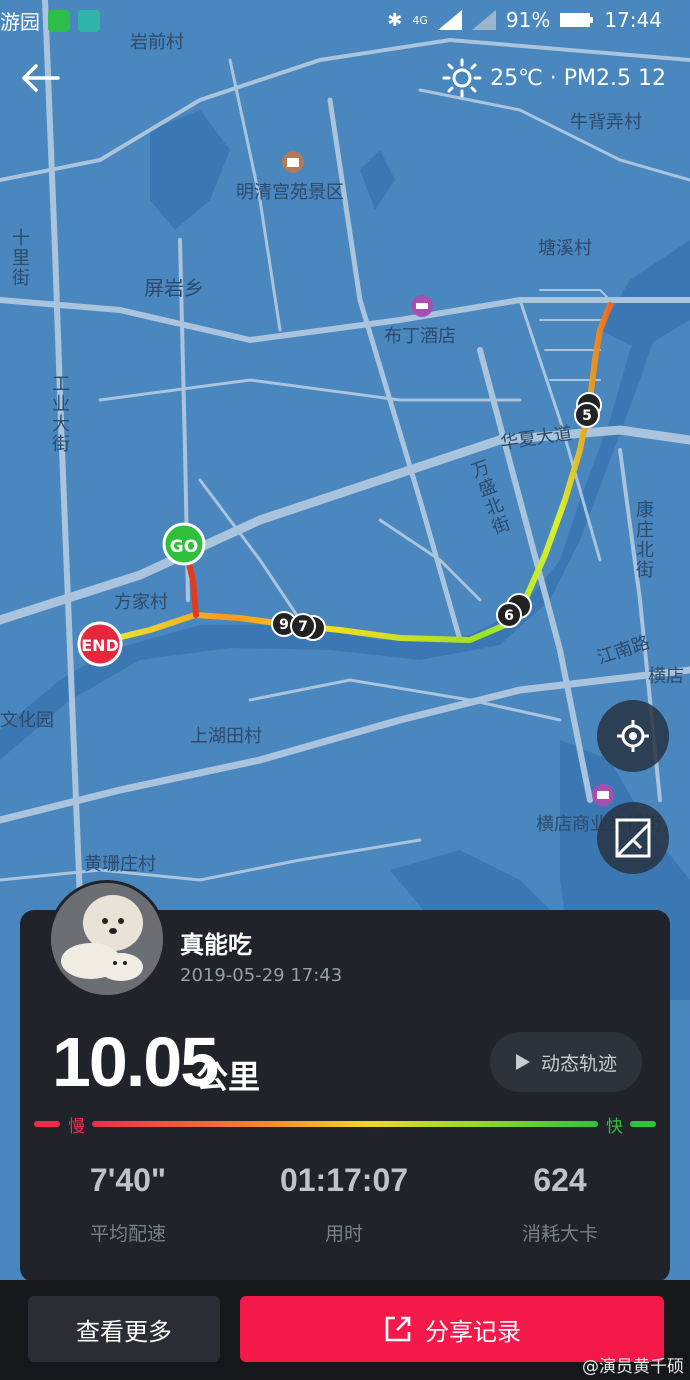 The height and width of the screenshot is (1380, 690). What do you see at coordinates (395, 20) in the screenshot?
I see `bluetooth-icon: ✱` at bounding box center [395, 20].